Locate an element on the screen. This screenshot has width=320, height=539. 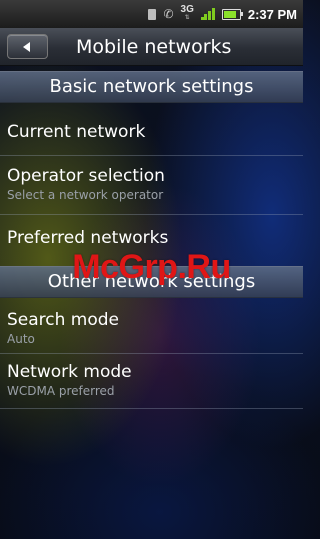
list-item-label: Search mode is located at coordinates (63, 320).